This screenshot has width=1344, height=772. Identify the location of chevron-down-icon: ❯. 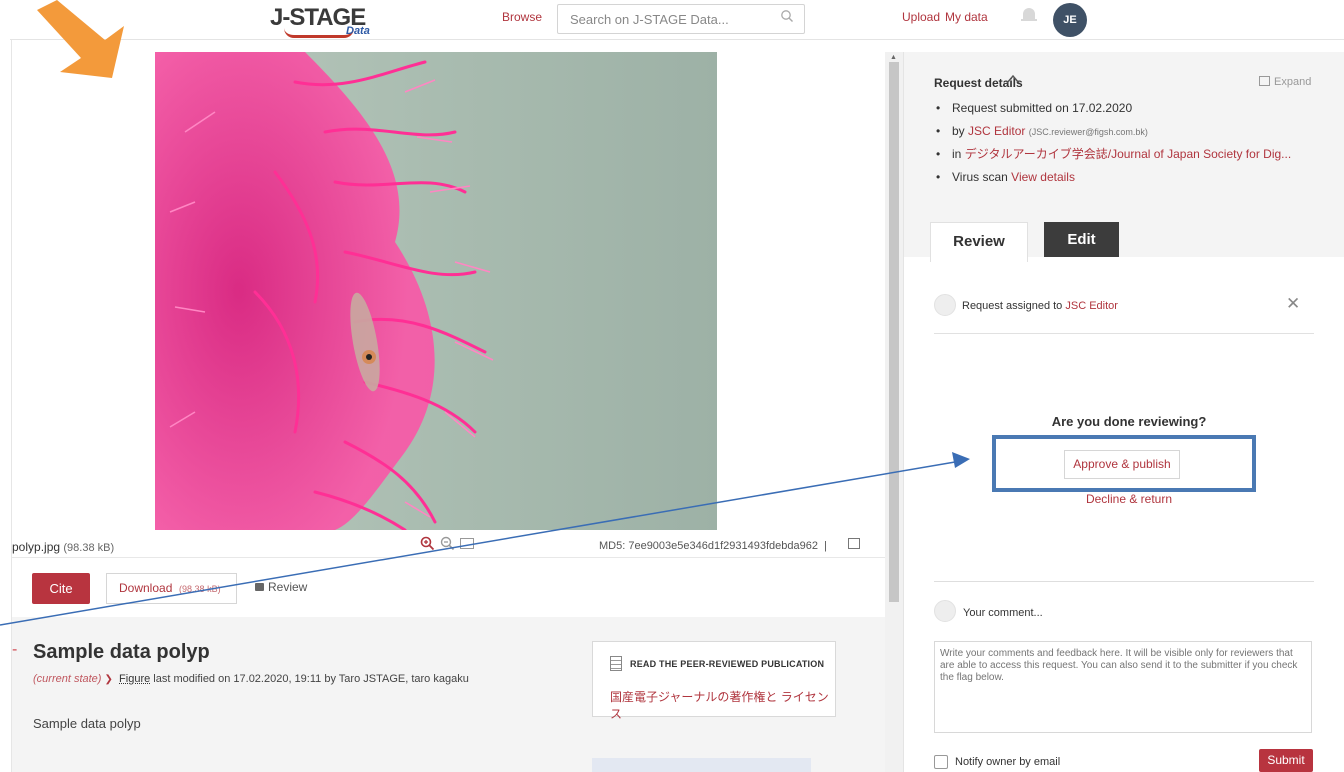
(109, 679).